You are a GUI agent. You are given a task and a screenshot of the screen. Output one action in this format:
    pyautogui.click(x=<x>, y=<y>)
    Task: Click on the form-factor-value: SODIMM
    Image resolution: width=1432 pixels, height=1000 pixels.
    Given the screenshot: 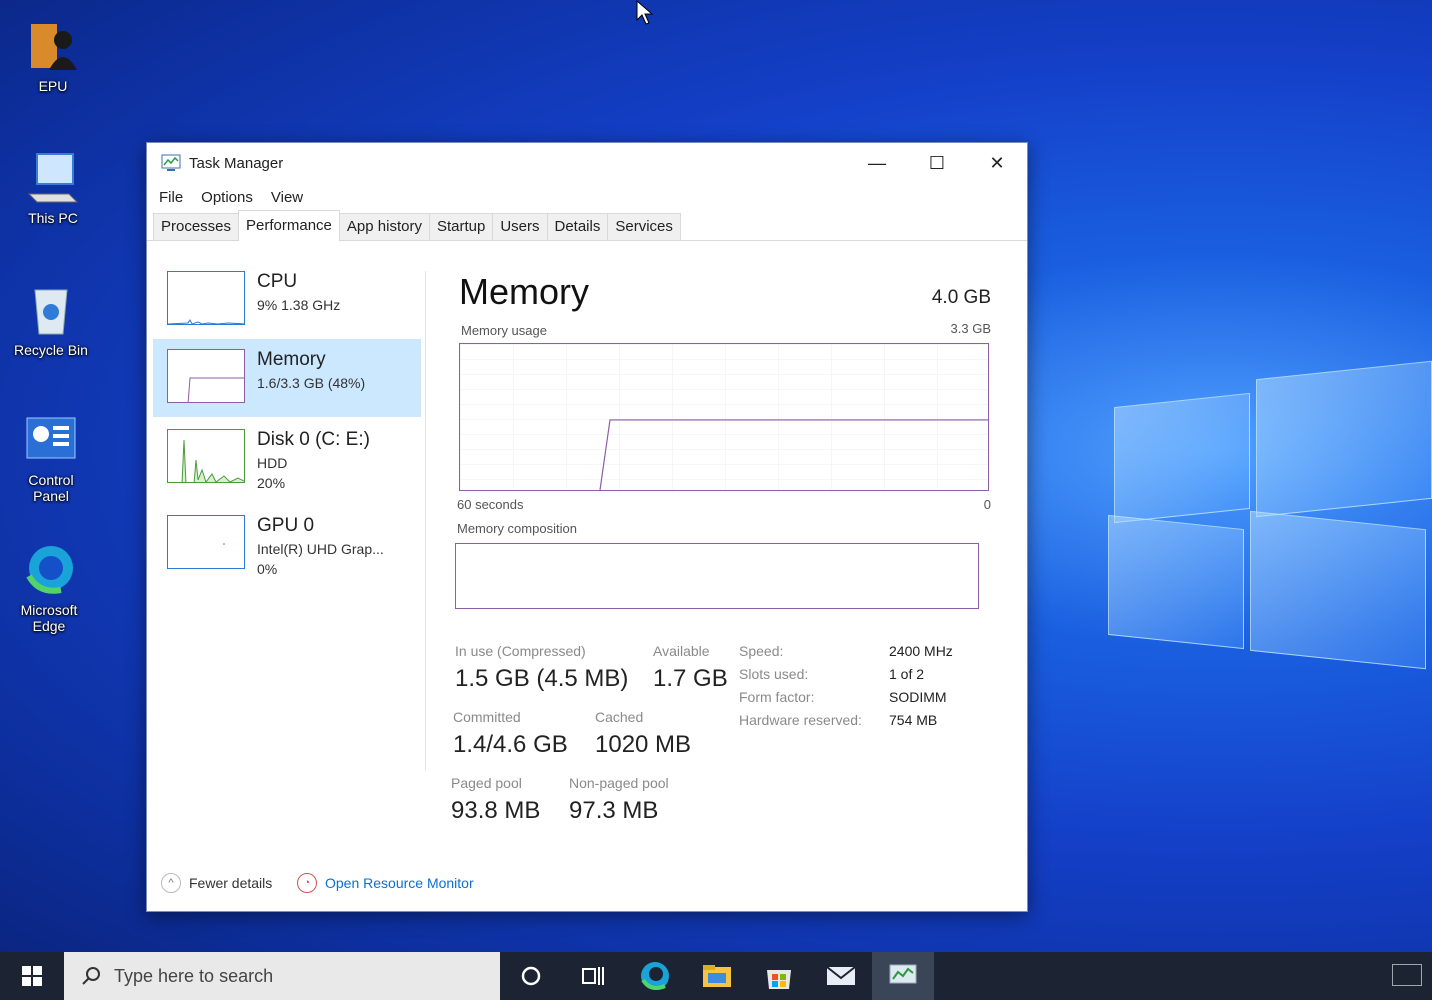 What is the action you would take?
    pyautogui.click(x=918, y=697)
    